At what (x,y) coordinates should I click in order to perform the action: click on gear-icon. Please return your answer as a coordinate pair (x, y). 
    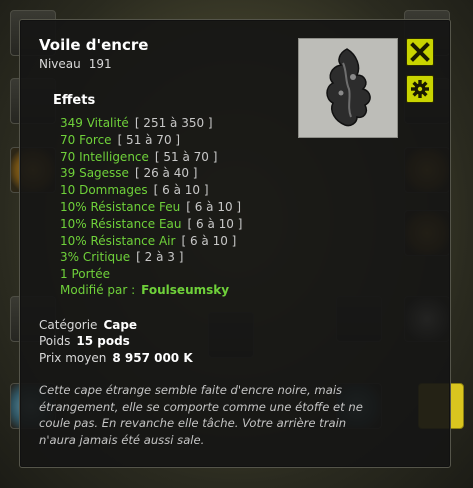
    Looking at the image, I should click on (420, 89).